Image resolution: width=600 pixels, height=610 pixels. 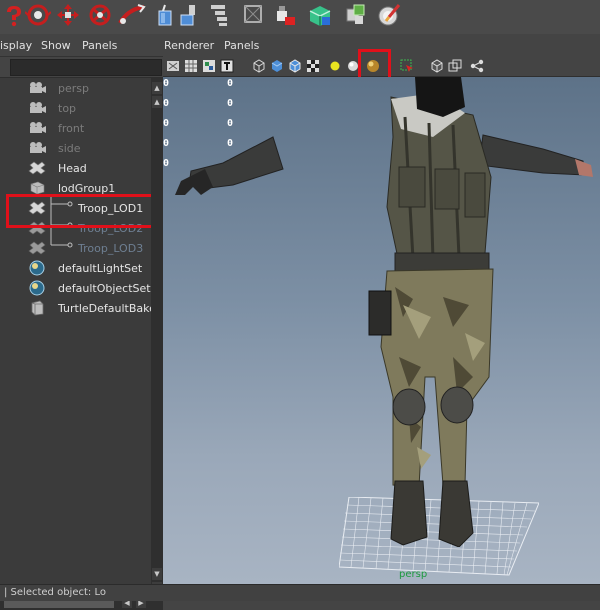 I want to click on wireframe-icon, so click(x=259, y=66).